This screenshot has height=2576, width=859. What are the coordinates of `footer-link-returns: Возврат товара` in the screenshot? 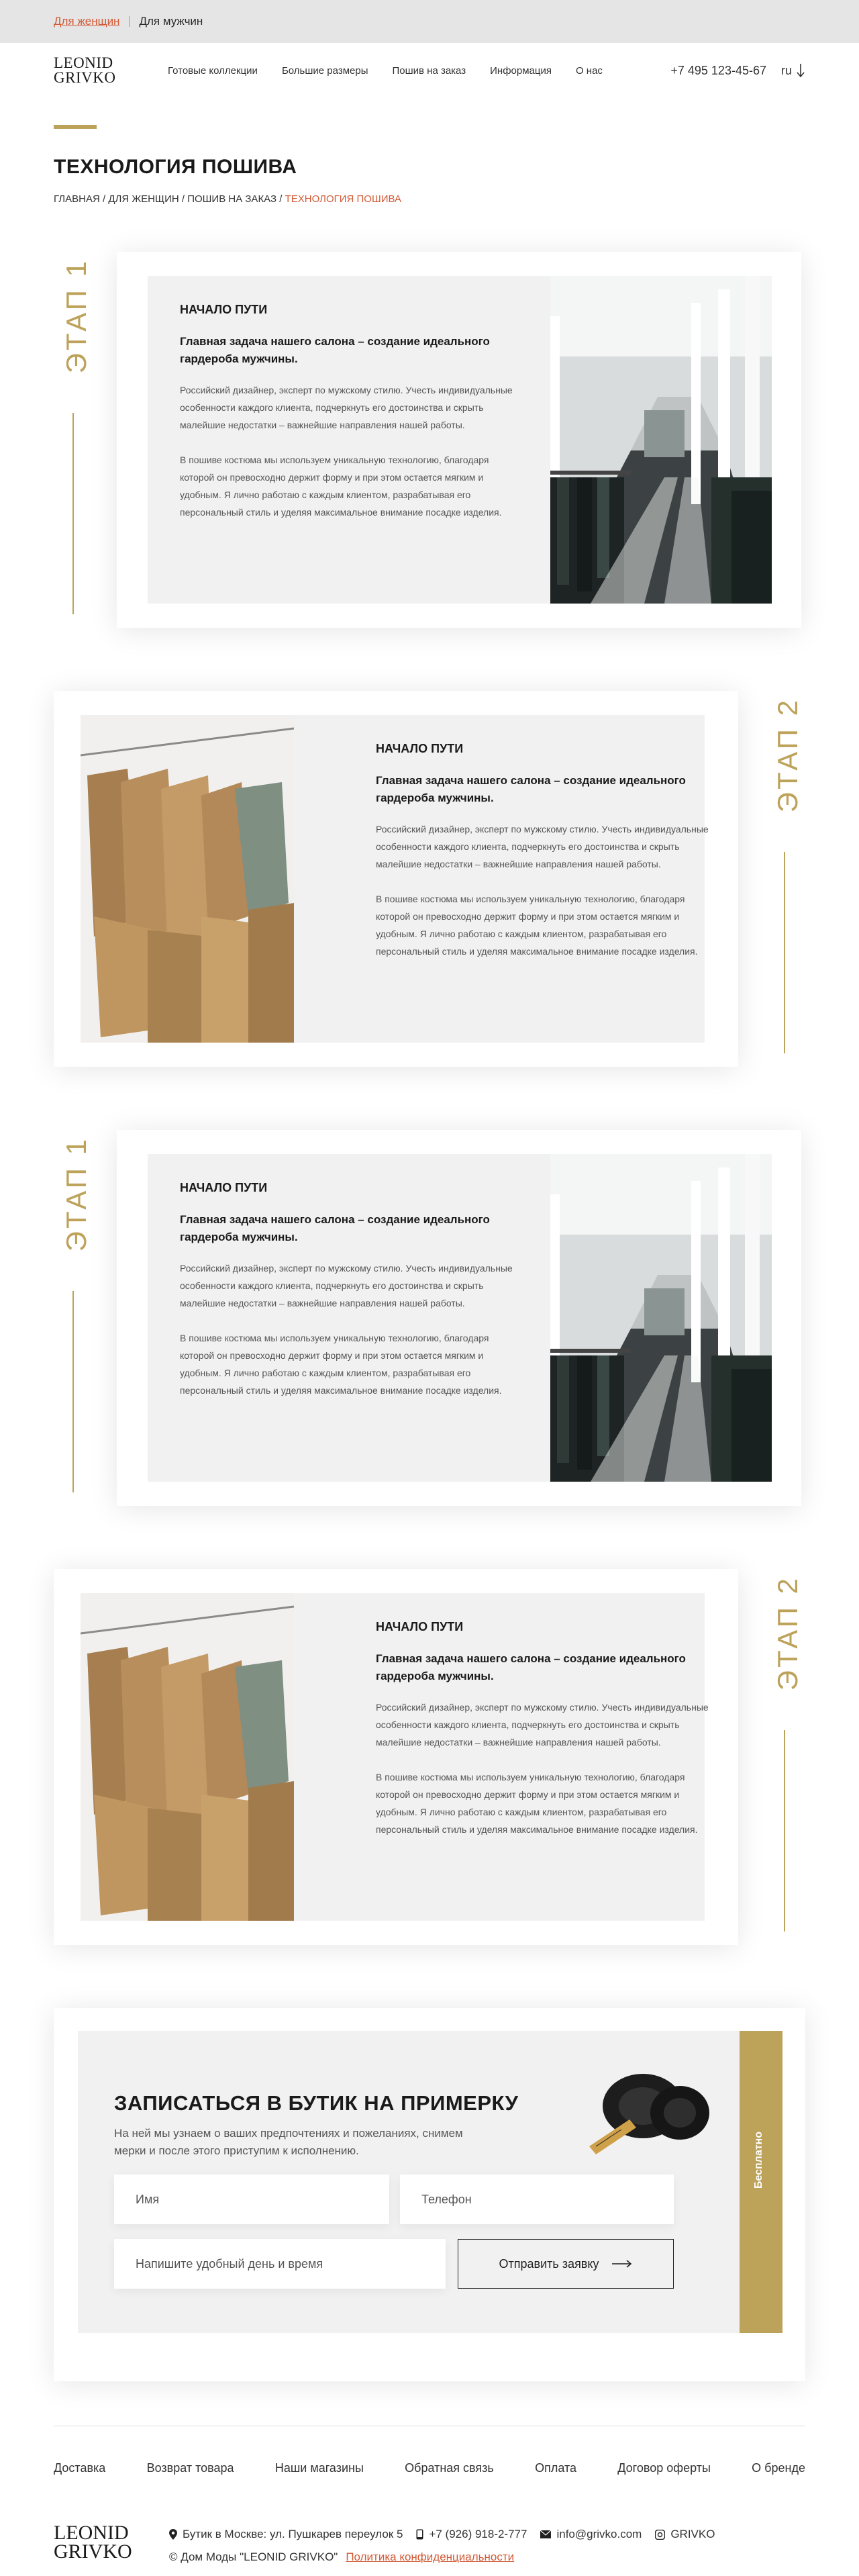 It's located at (191, 2468).